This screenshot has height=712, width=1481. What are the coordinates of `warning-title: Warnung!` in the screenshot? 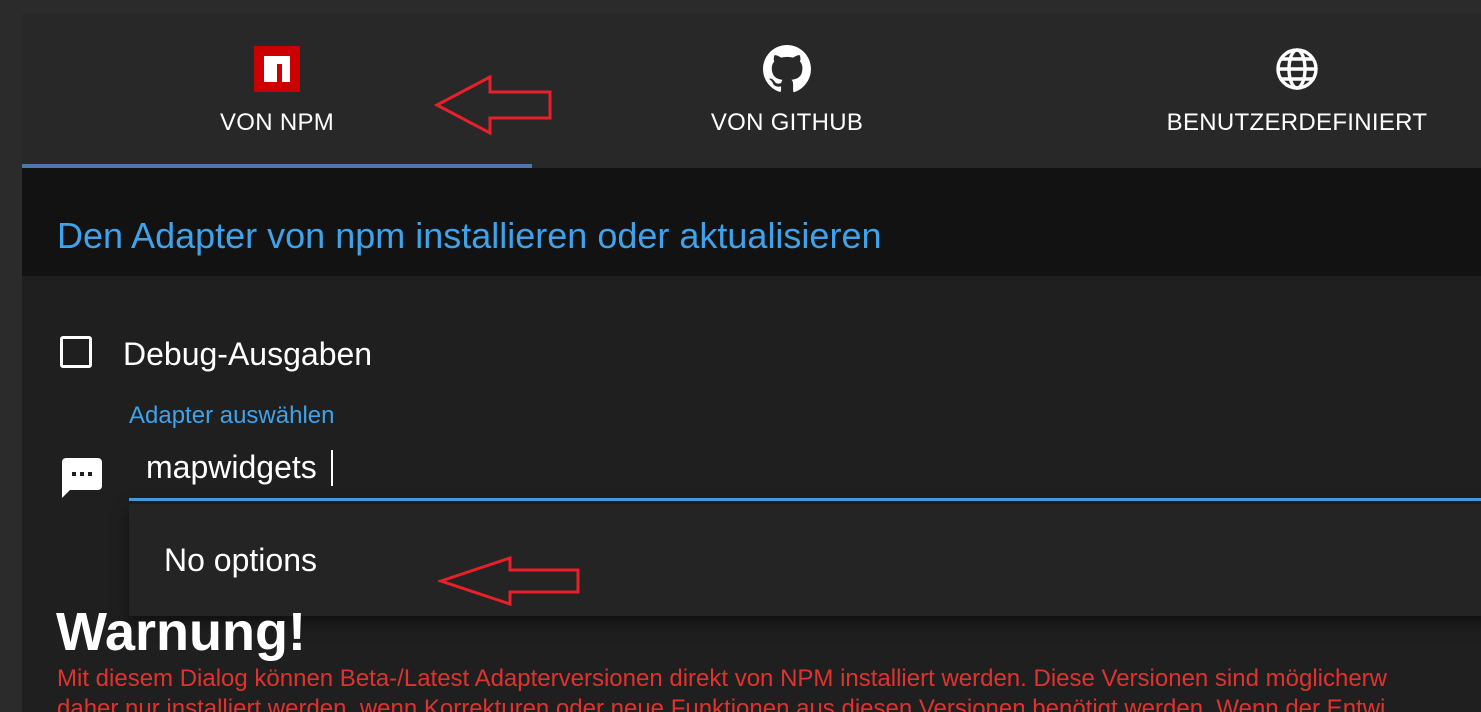 It's located at (181, 632).